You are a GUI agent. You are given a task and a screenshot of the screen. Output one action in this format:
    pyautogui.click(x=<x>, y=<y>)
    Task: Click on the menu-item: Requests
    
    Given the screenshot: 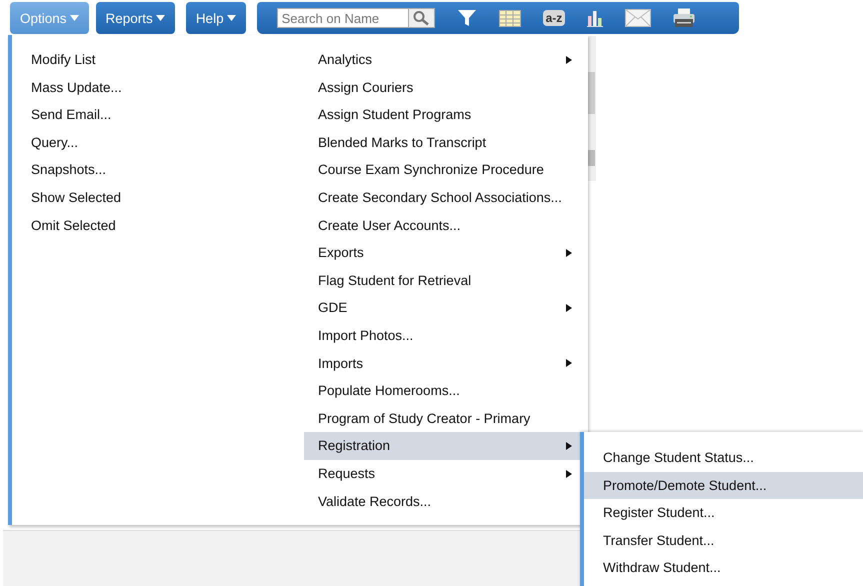 What is the action you would take?
    pyautogui.click(x=443, y=474)
    